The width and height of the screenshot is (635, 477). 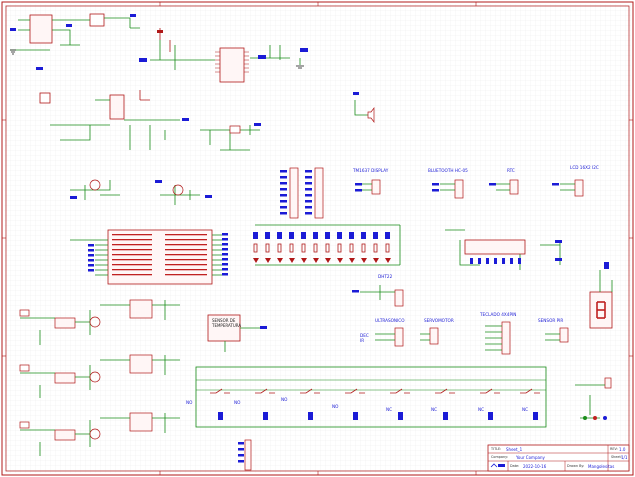 What do you see at coordinates (530, 457) in the screenshot?
I see `company-value: Your Company` at bounding box center [530, 457].